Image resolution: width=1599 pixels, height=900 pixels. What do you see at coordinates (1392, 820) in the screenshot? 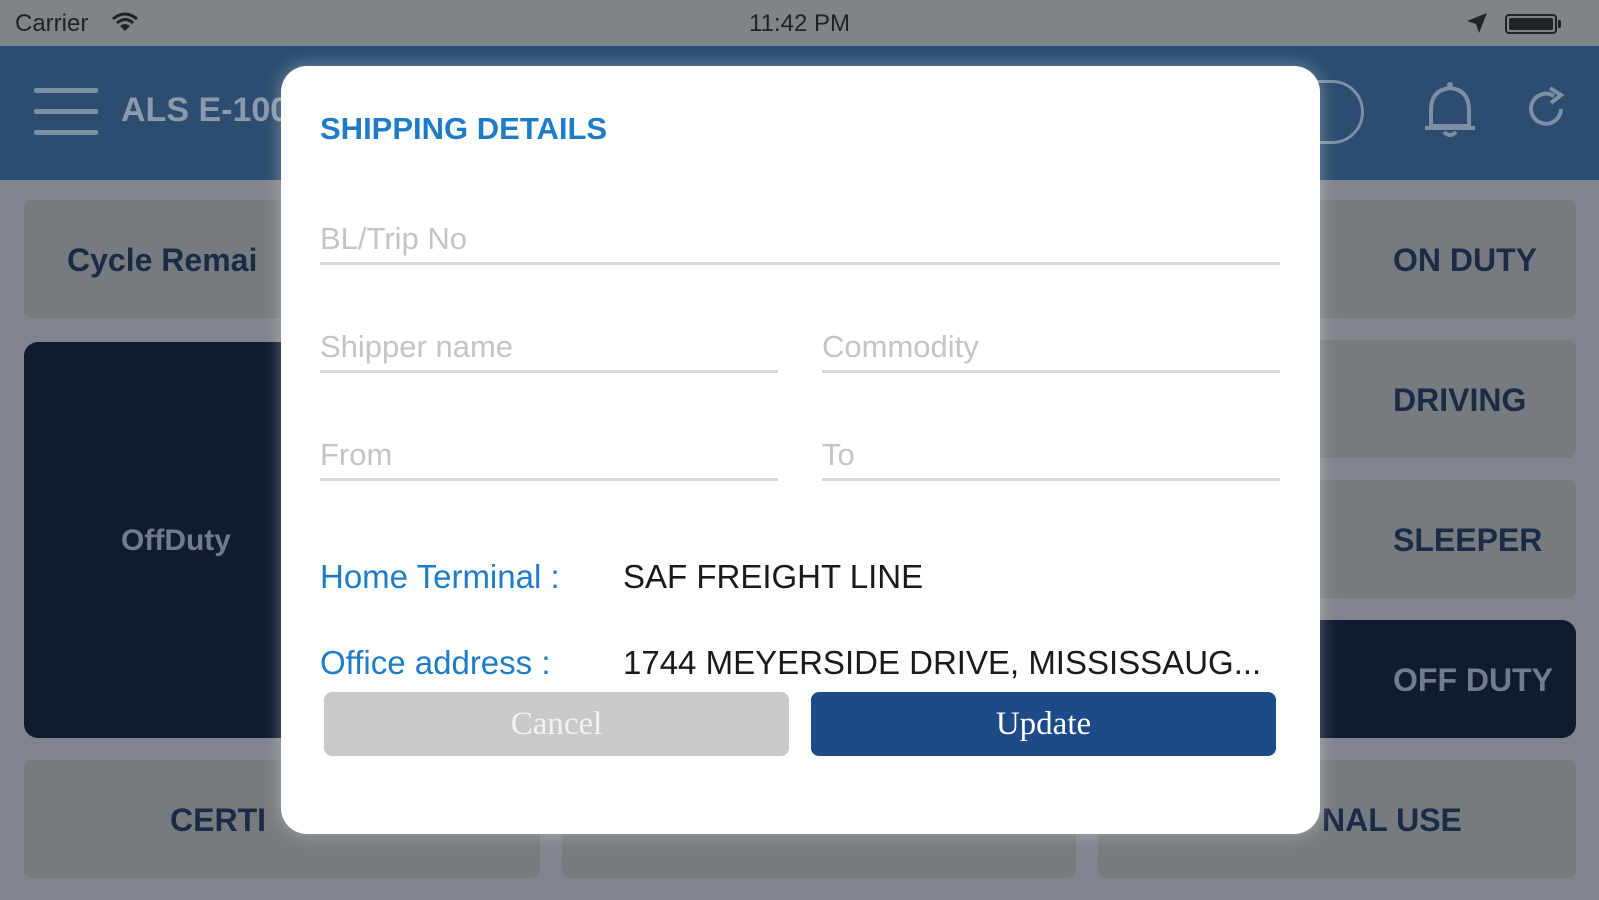
I see `personal-use-label: NAL USE` at bounding box center [1392, 820].